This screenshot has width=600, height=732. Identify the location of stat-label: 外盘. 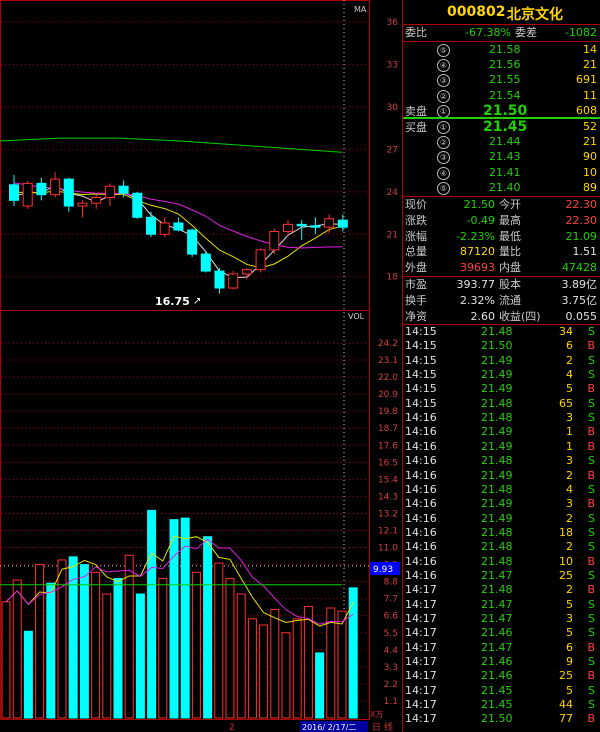
(416, 268).